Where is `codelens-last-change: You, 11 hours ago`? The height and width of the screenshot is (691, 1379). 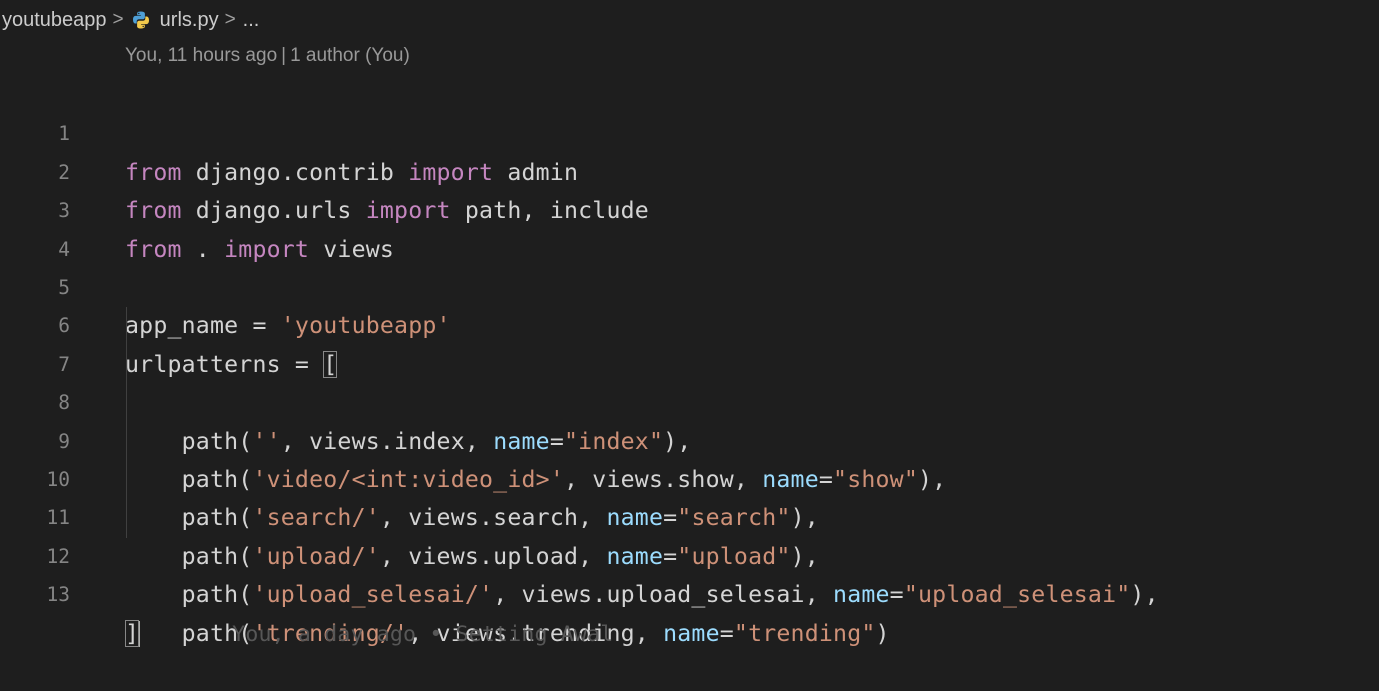
codelens-last-change: You, 11 hours ago is located at coordinates (201, 55).